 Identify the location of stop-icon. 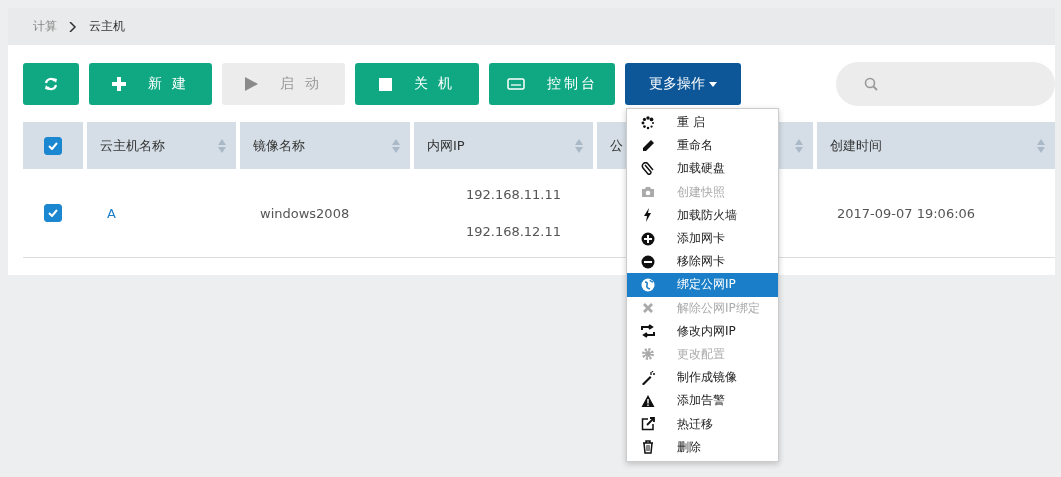
(385, 84).